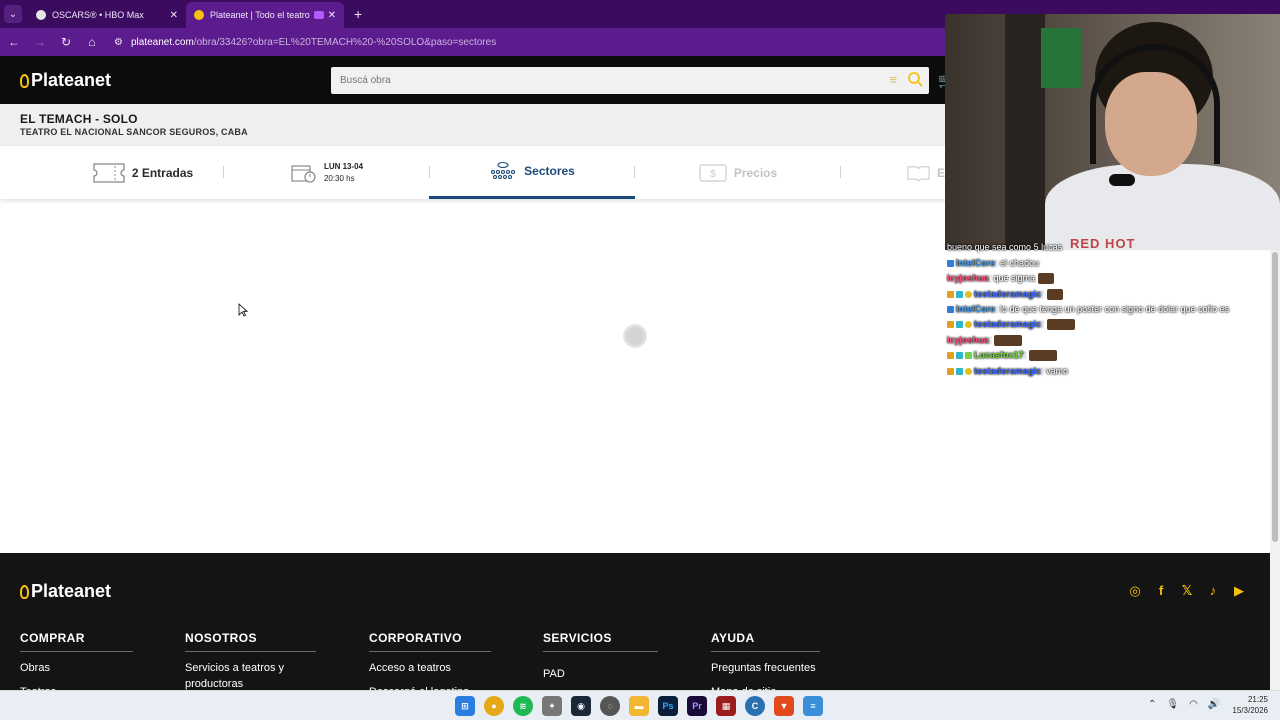  I want to click on logo-text: Plateanet, so click(71, 591).